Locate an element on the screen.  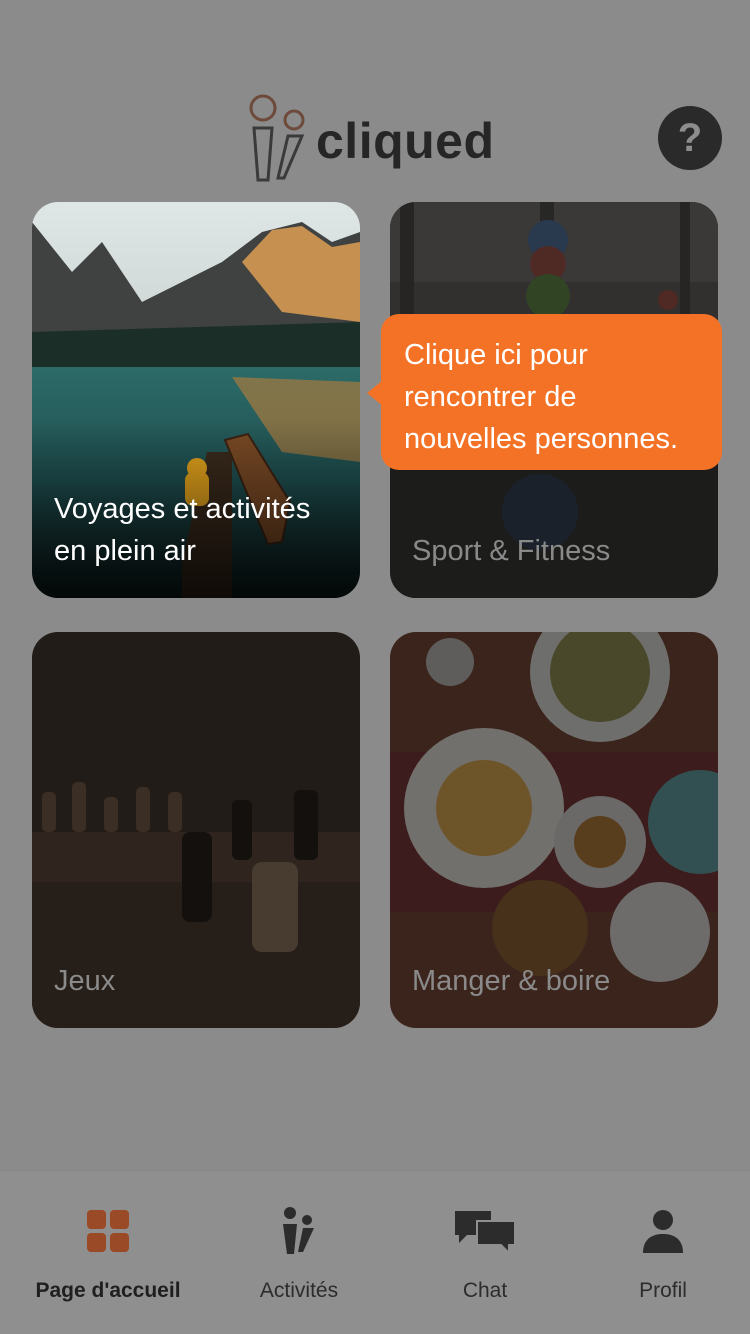
nav-item-activities: Activités is located at coordinates (299, 1252).